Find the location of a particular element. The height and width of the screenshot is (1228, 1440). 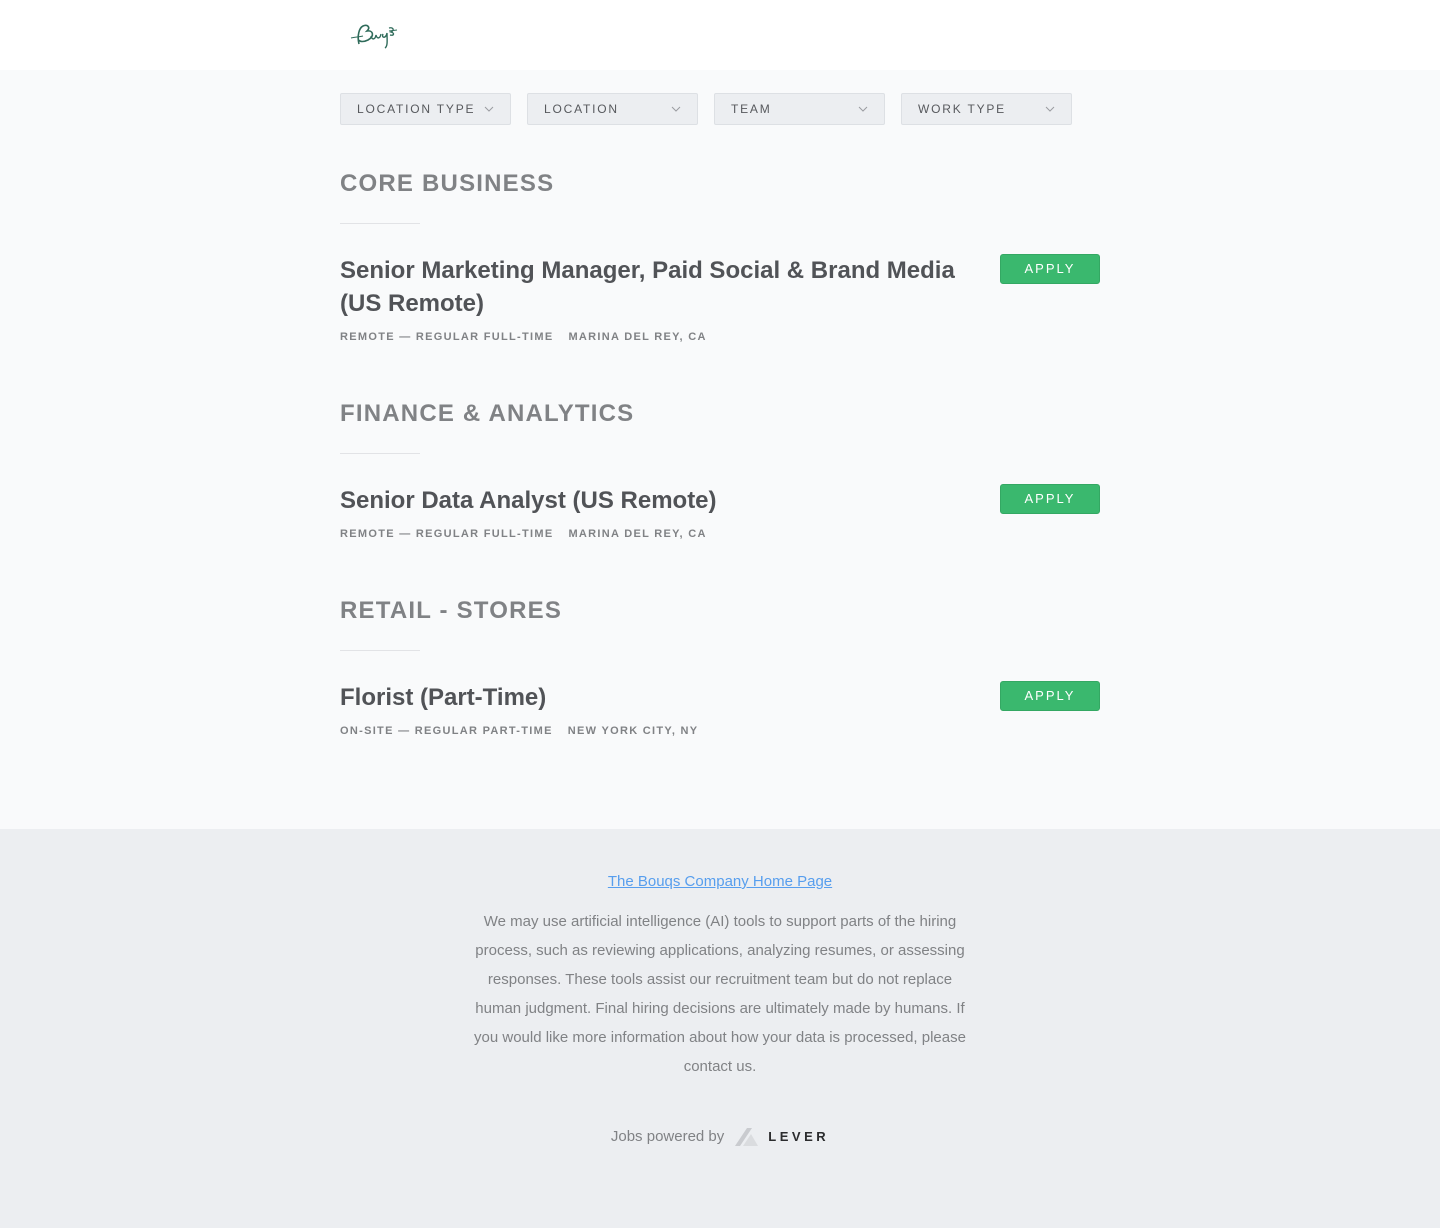

filter-label: WORK TYPE is located at coordinates (962, 109).